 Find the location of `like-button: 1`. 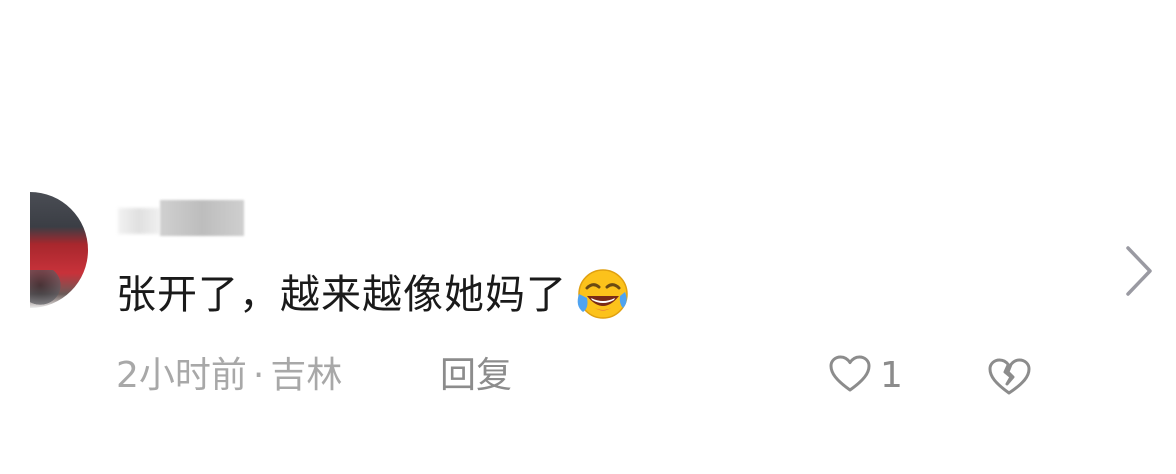

like-button: 1 is located at coordinates (865, 376).